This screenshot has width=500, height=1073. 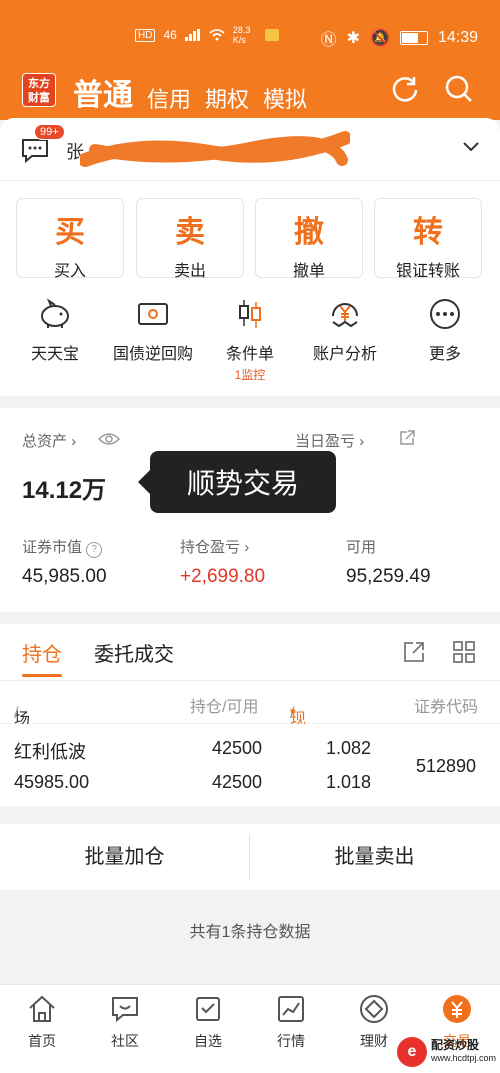 What do you see at coordinates (153, 330) in the screenshot?
I see `quick-link-reverse-repo: 国债逆回购` at bounding box center [153, 330].